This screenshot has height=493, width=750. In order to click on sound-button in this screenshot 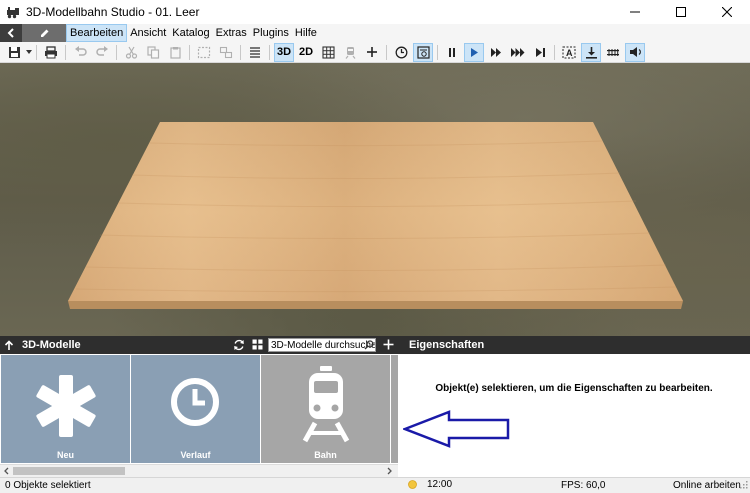, I will do `click(635, 52)`.